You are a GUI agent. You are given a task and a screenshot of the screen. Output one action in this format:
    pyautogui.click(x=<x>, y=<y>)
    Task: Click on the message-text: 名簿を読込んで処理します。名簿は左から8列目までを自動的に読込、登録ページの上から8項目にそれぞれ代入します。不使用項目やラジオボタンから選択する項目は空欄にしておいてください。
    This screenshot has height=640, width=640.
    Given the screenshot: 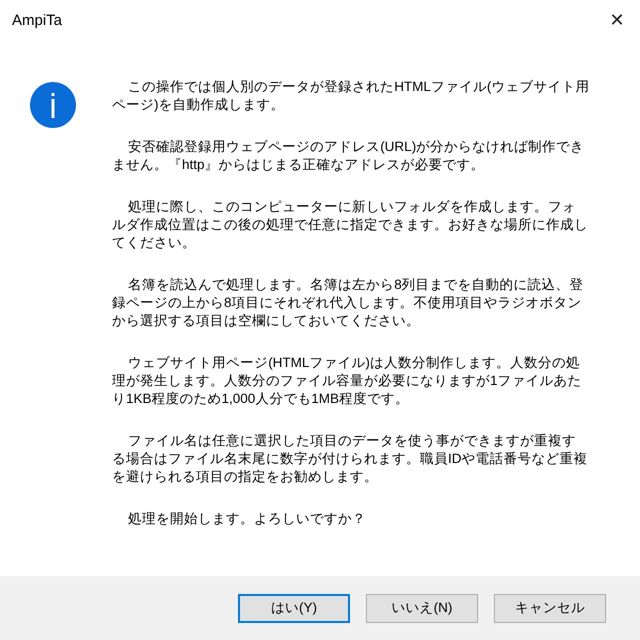 What is the action you would take?
    pyautogui.click(x=348, y=303)
    